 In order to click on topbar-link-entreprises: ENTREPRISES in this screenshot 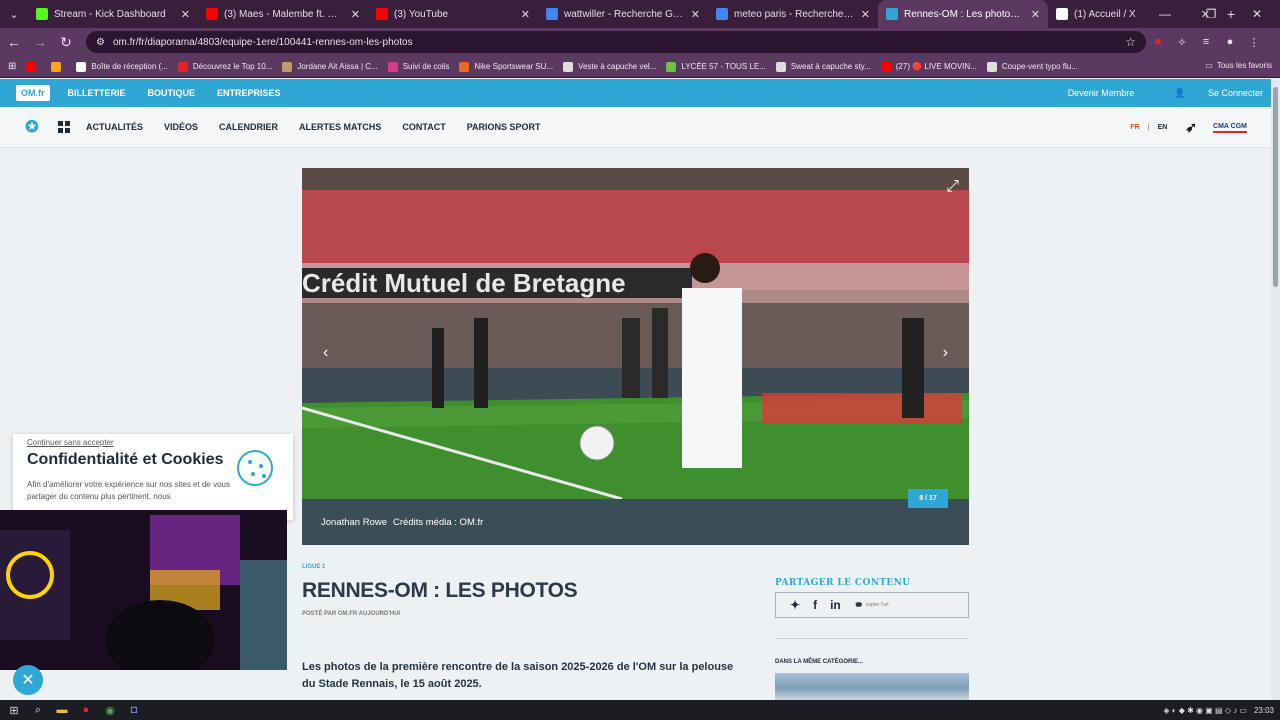, I will do `click(249, 93)`.